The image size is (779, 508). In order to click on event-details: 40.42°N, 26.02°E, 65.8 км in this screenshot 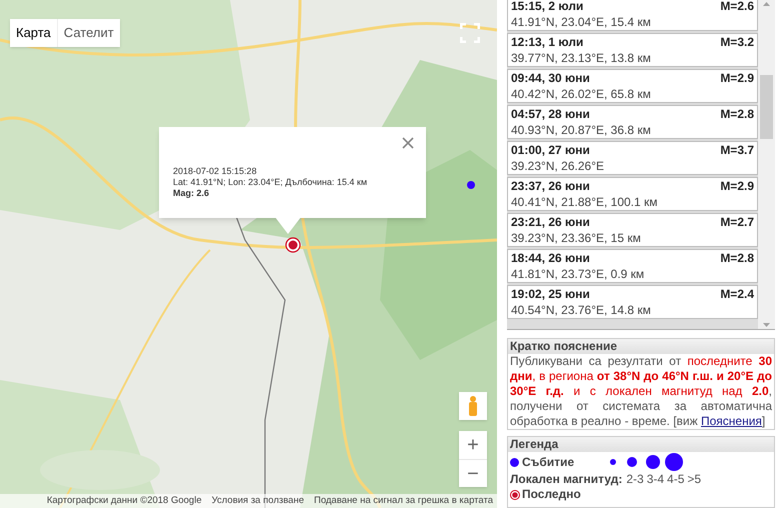, I will do `click(581, 94)`.